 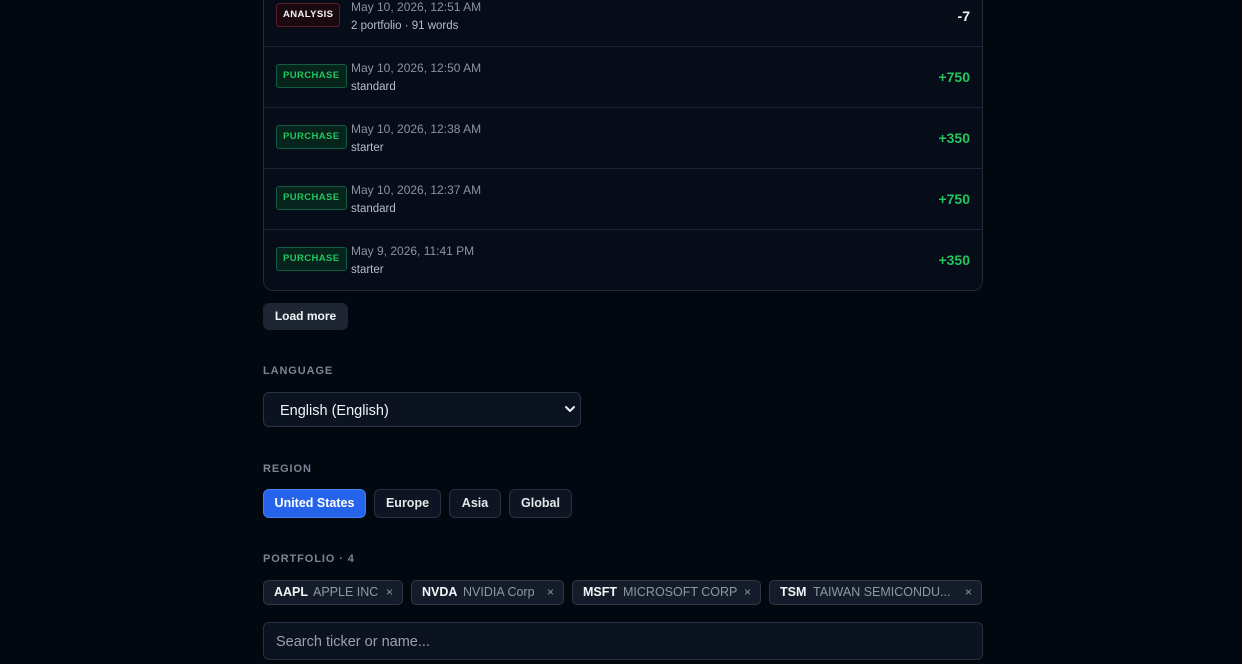 I want to click on ticker-symbol: MSFT, so click(x=600, y=592).